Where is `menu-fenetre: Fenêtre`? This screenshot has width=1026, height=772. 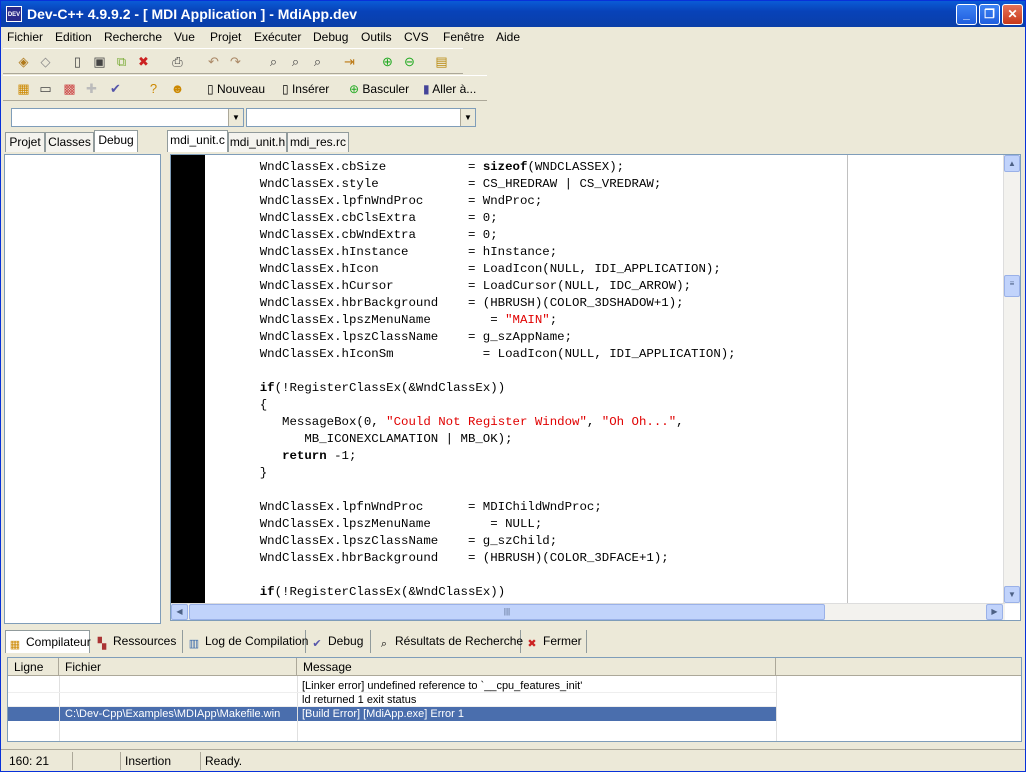 menu-fenetre: Fenêtre is located at coordinates (463, 37).